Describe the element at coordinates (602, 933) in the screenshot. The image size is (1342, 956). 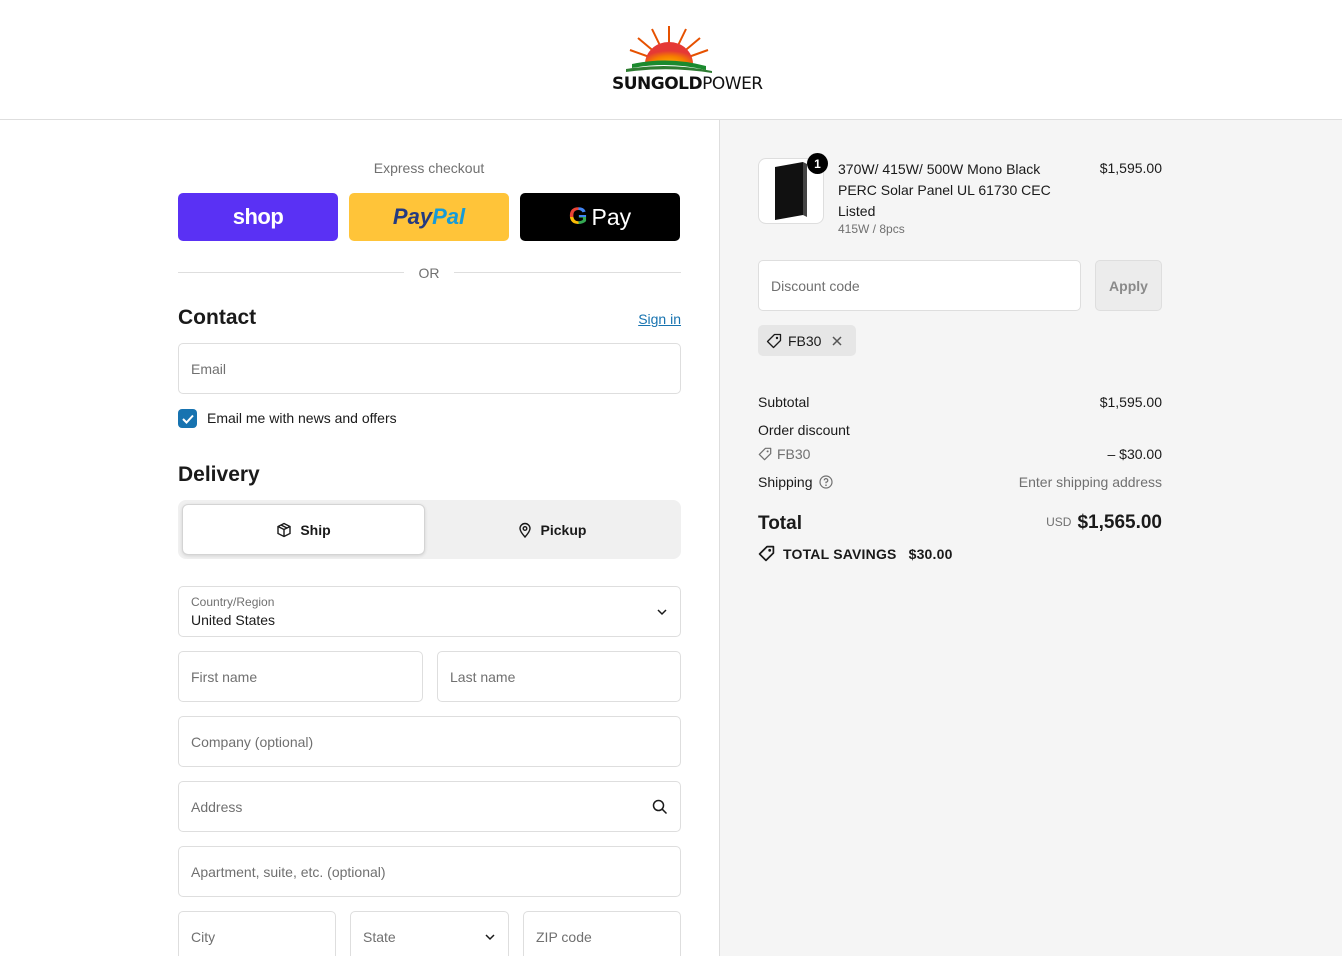
I see `zip-code-field: ZIP code` at that location.